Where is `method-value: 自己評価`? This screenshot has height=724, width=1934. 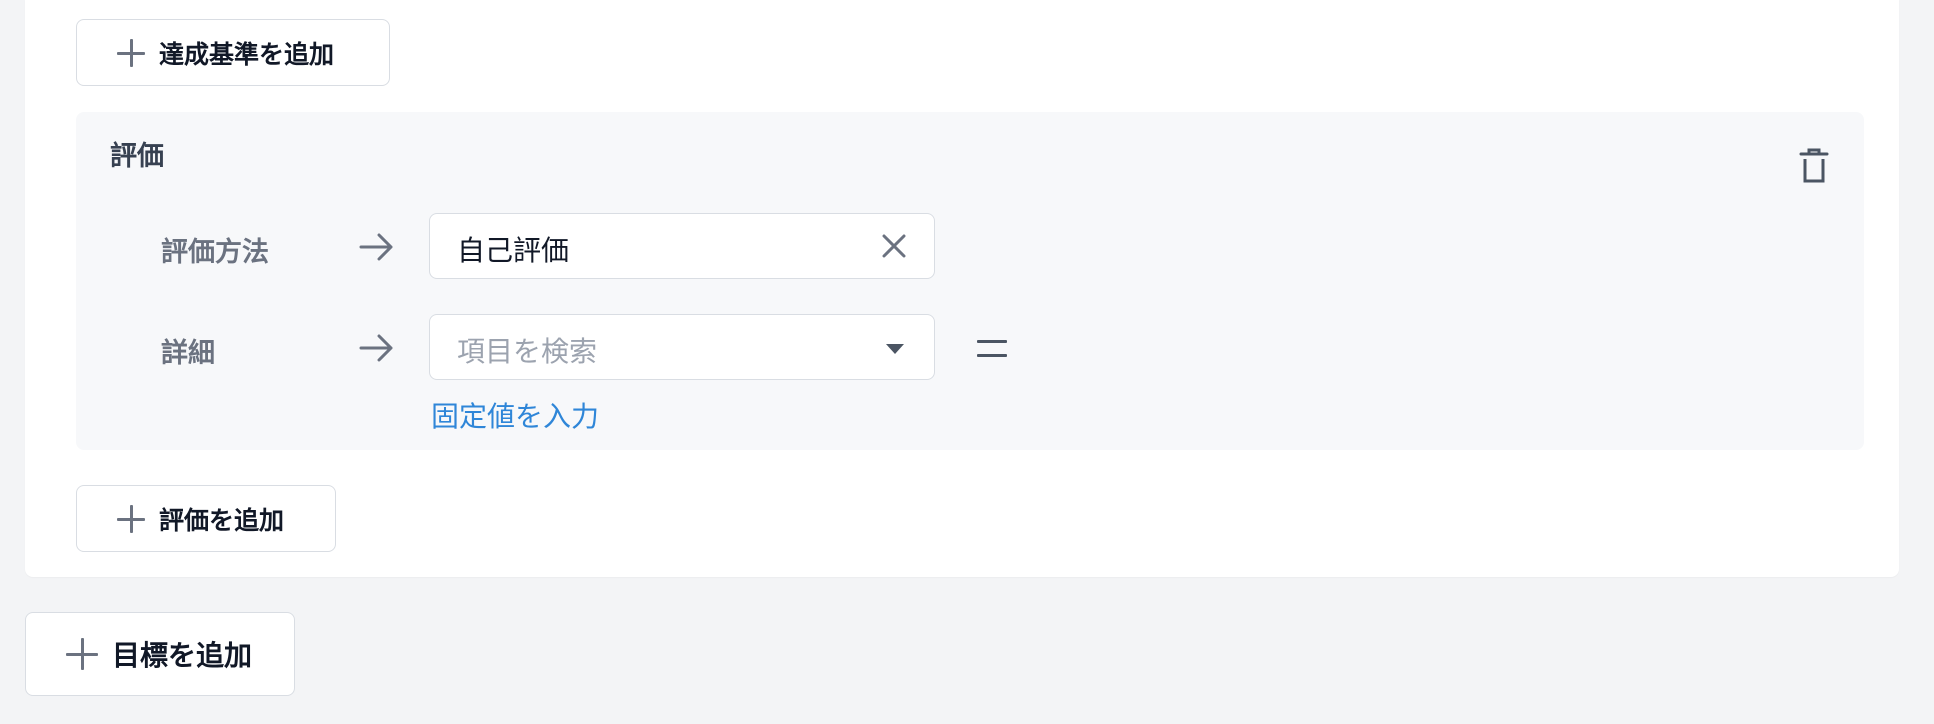 method-value: 自己評価 is located at coordinates (513, 250).